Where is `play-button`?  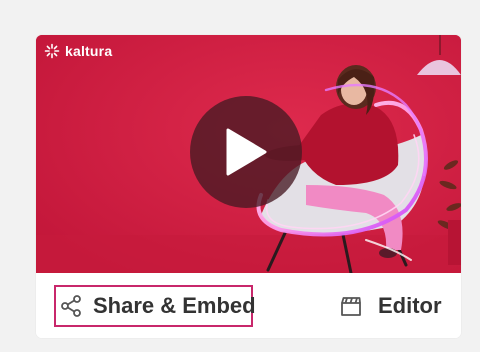
play-button is located at coordinates (246, 152).